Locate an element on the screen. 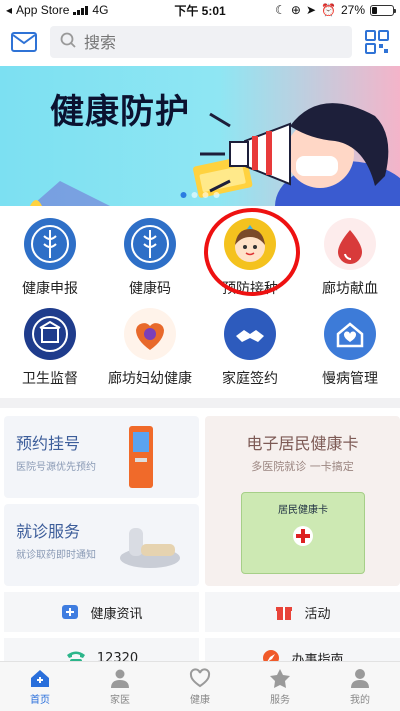 The height and width of the screenshot is (711, 400). status-bar: ◂ App Store 4G 下午 5:01 ☾ ⊕ ➤ ⏰ 27% is located at coordinates (200, 10).